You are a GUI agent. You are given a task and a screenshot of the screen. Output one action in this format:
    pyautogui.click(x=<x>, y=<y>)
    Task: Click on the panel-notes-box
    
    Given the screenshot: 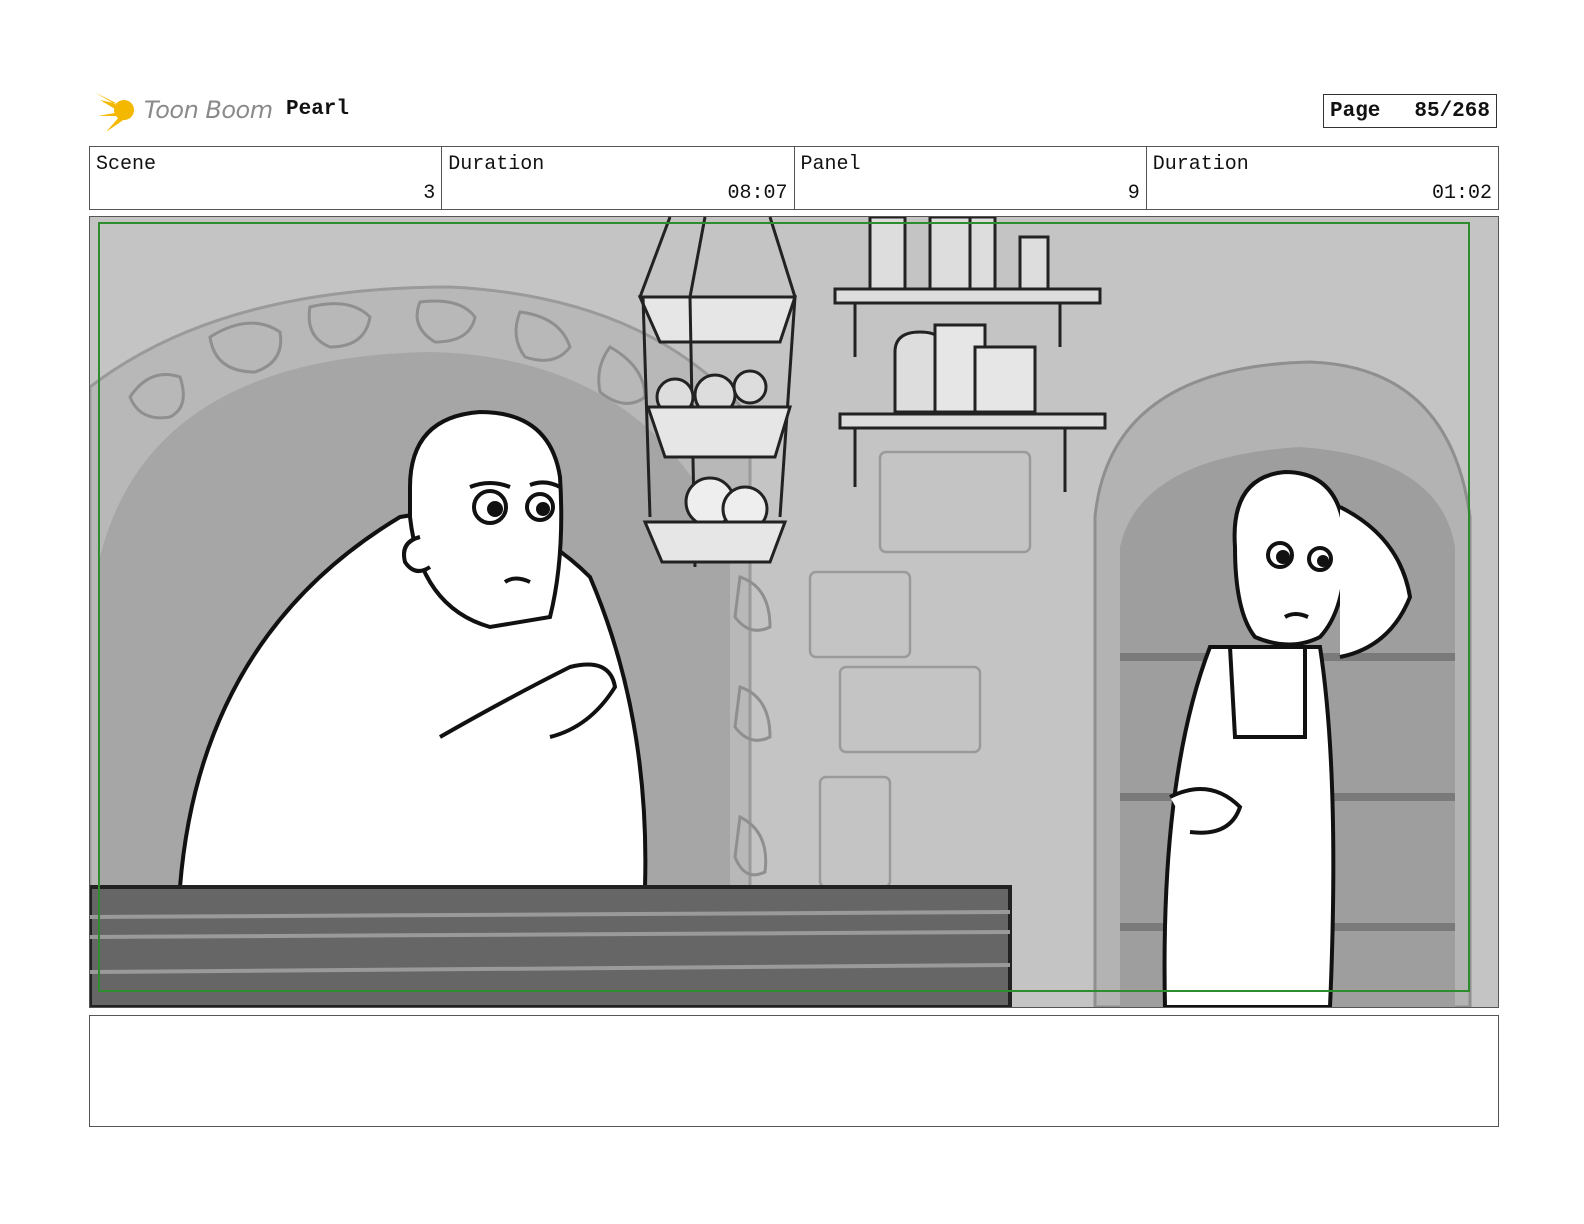 What is the action you would take?
    pyautogui.click(x=794, y=1071)
    